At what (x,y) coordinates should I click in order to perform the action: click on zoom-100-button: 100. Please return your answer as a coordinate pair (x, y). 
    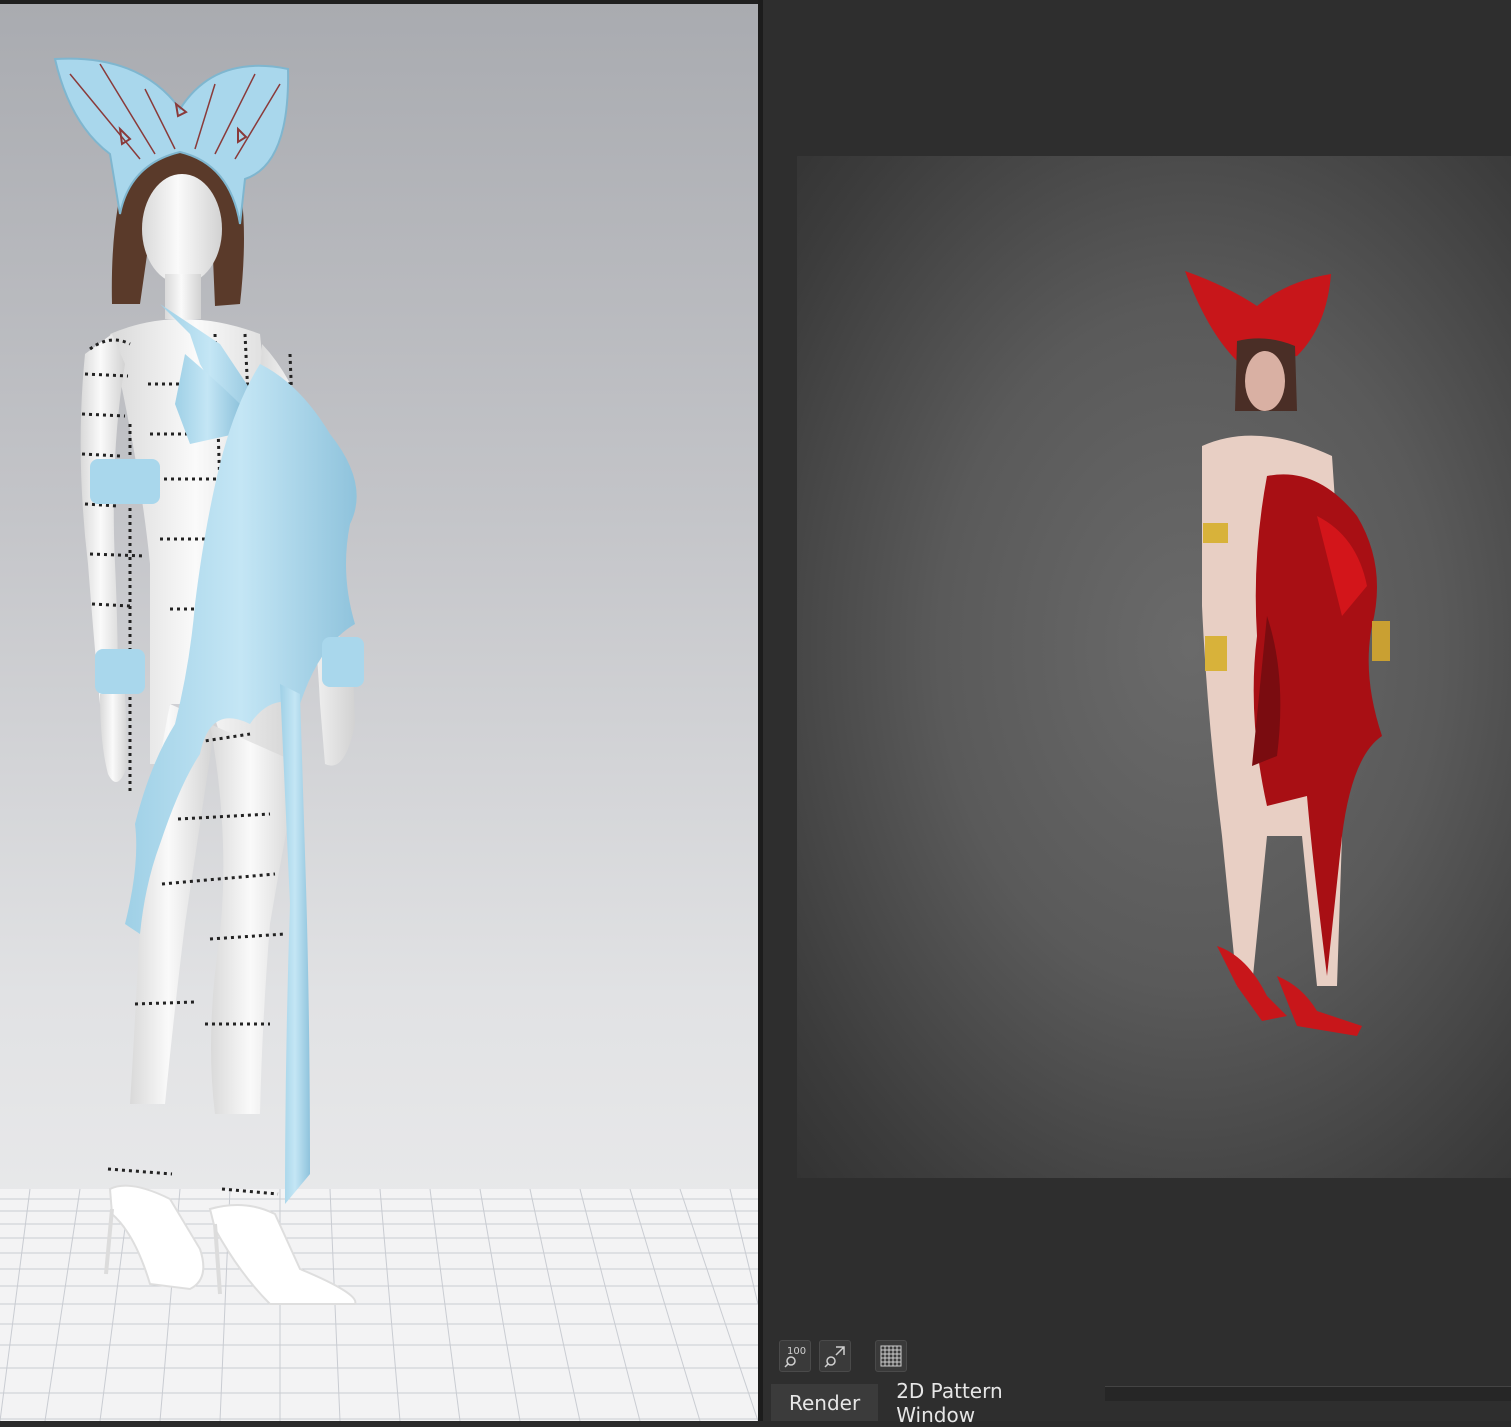
    Looking at the image, I should click on (795, 1356).